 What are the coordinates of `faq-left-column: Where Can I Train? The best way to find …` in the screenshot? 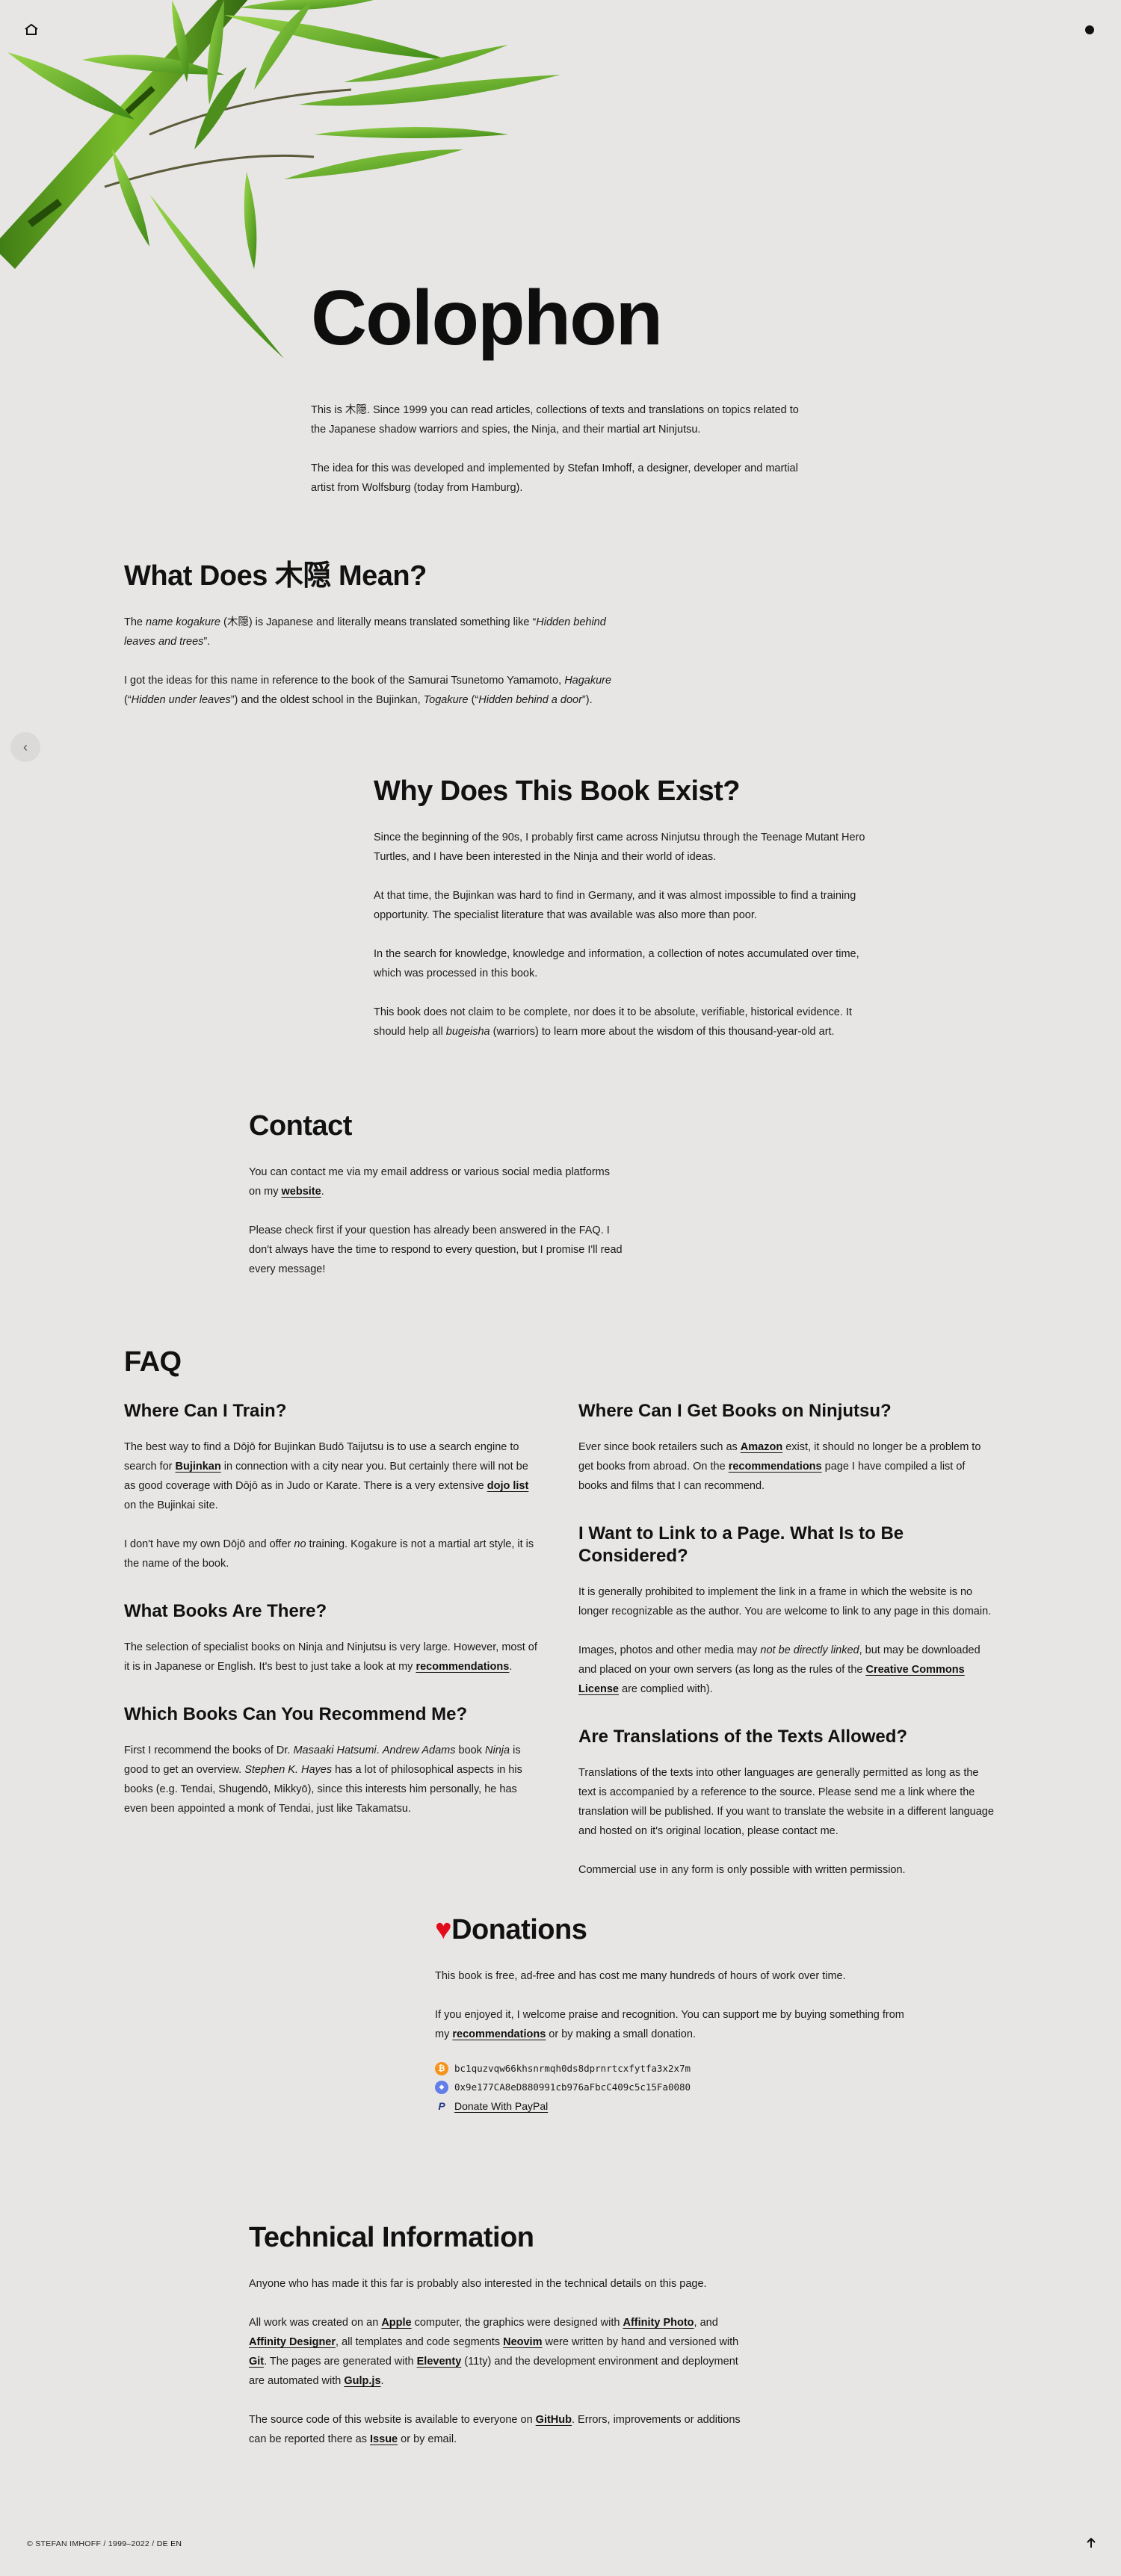 It's located at (333, 1622).